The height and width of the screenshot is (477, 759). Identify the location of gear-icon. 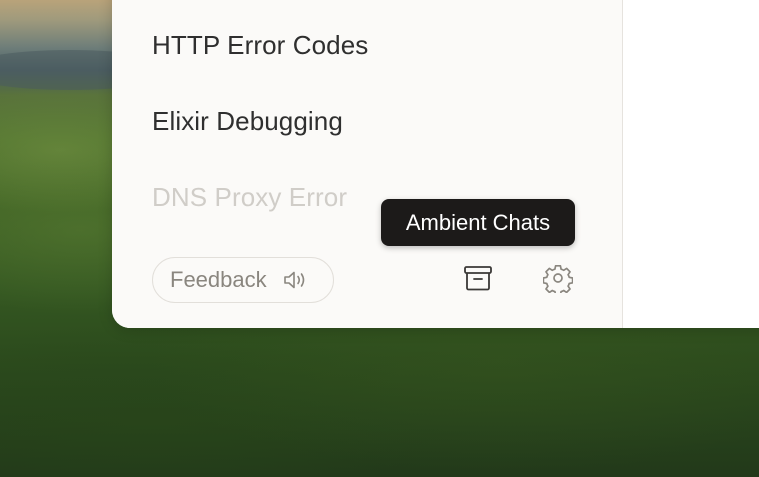
(558, 280).